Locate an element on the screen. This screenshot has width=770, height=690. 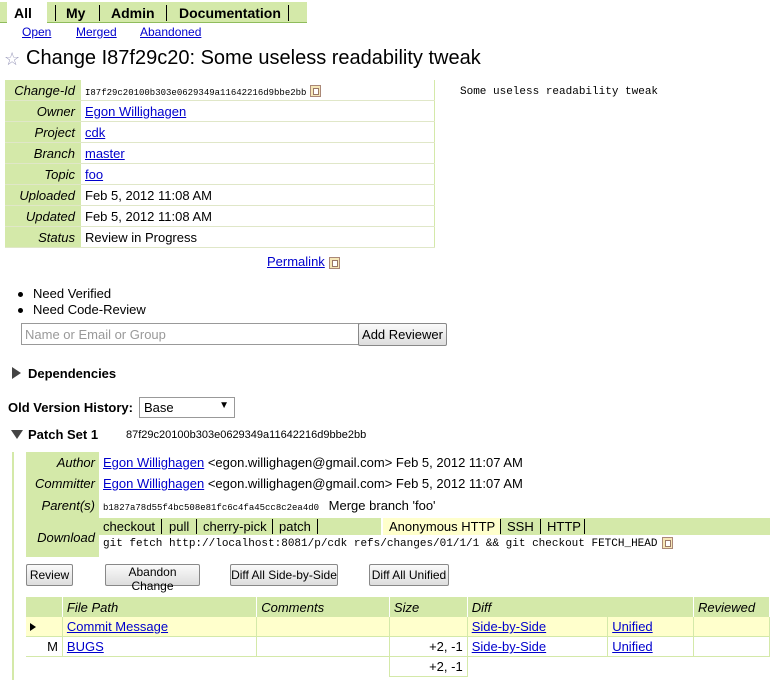
star-icon: ☆ is located at coordinates (12, 59).